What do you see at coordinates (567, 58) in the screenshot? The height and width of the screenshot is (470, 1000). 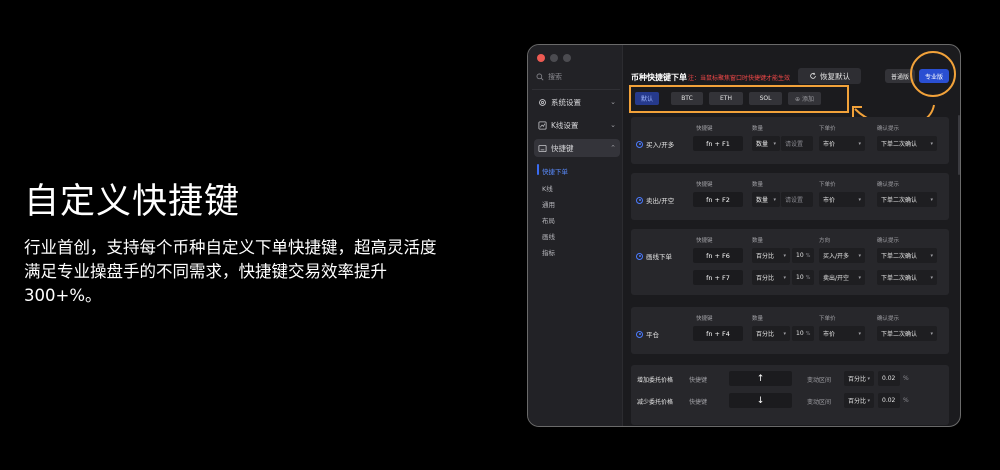 I see `maximize-window-button` at bounding box center [567, 58].